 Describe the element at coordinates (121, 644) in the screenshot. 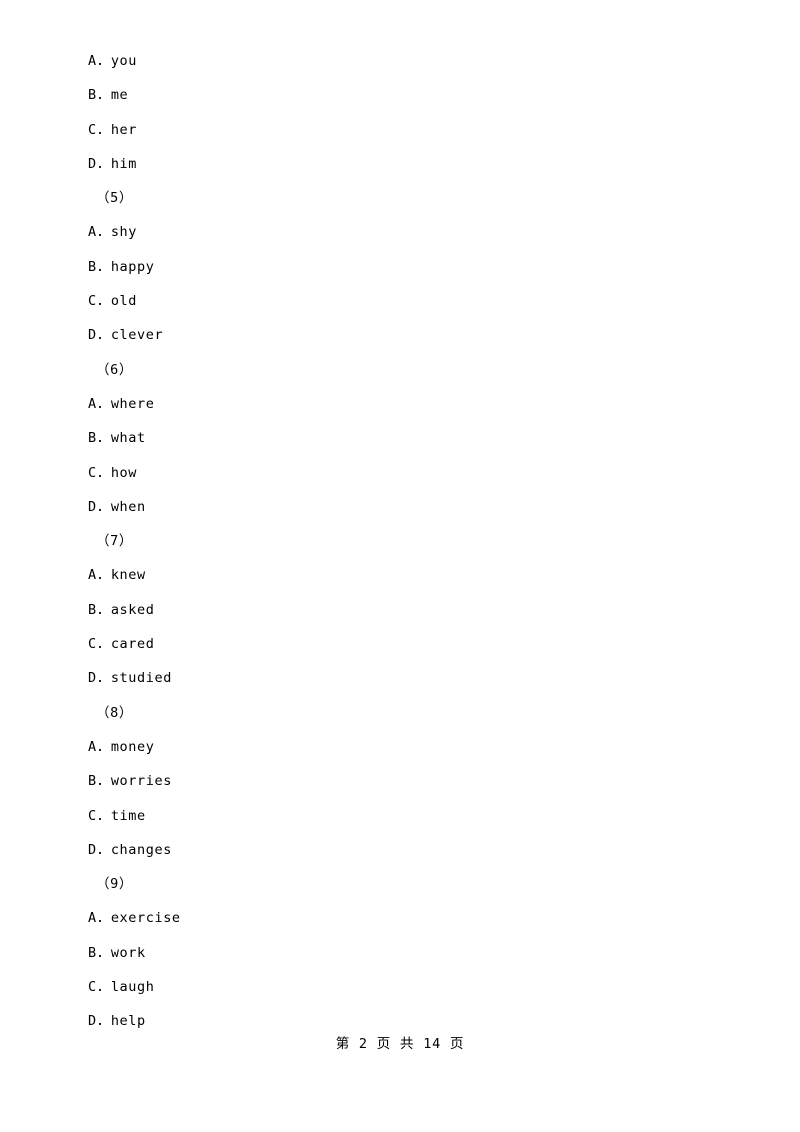

I see `answer-option: C．cared` at that location.